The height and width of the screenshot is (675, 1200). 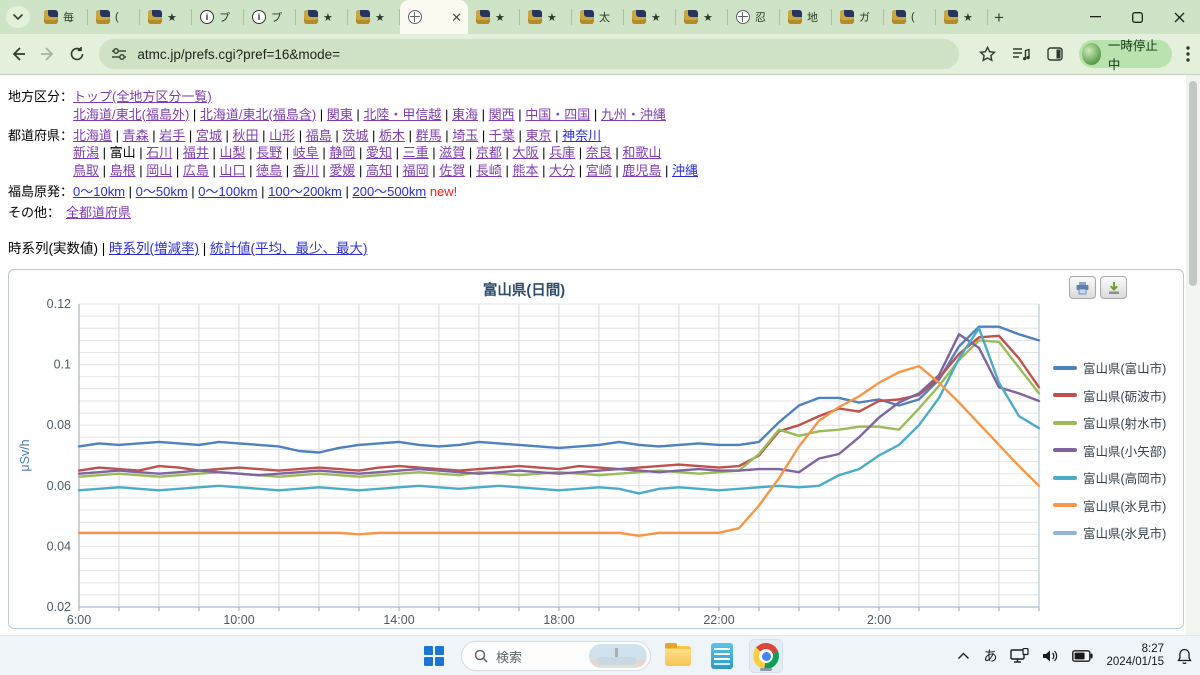 What do you see at coordinates (465, 135) in the screenshot?
I see `nav-link: 埼玉` at bounding box center [465, 135].